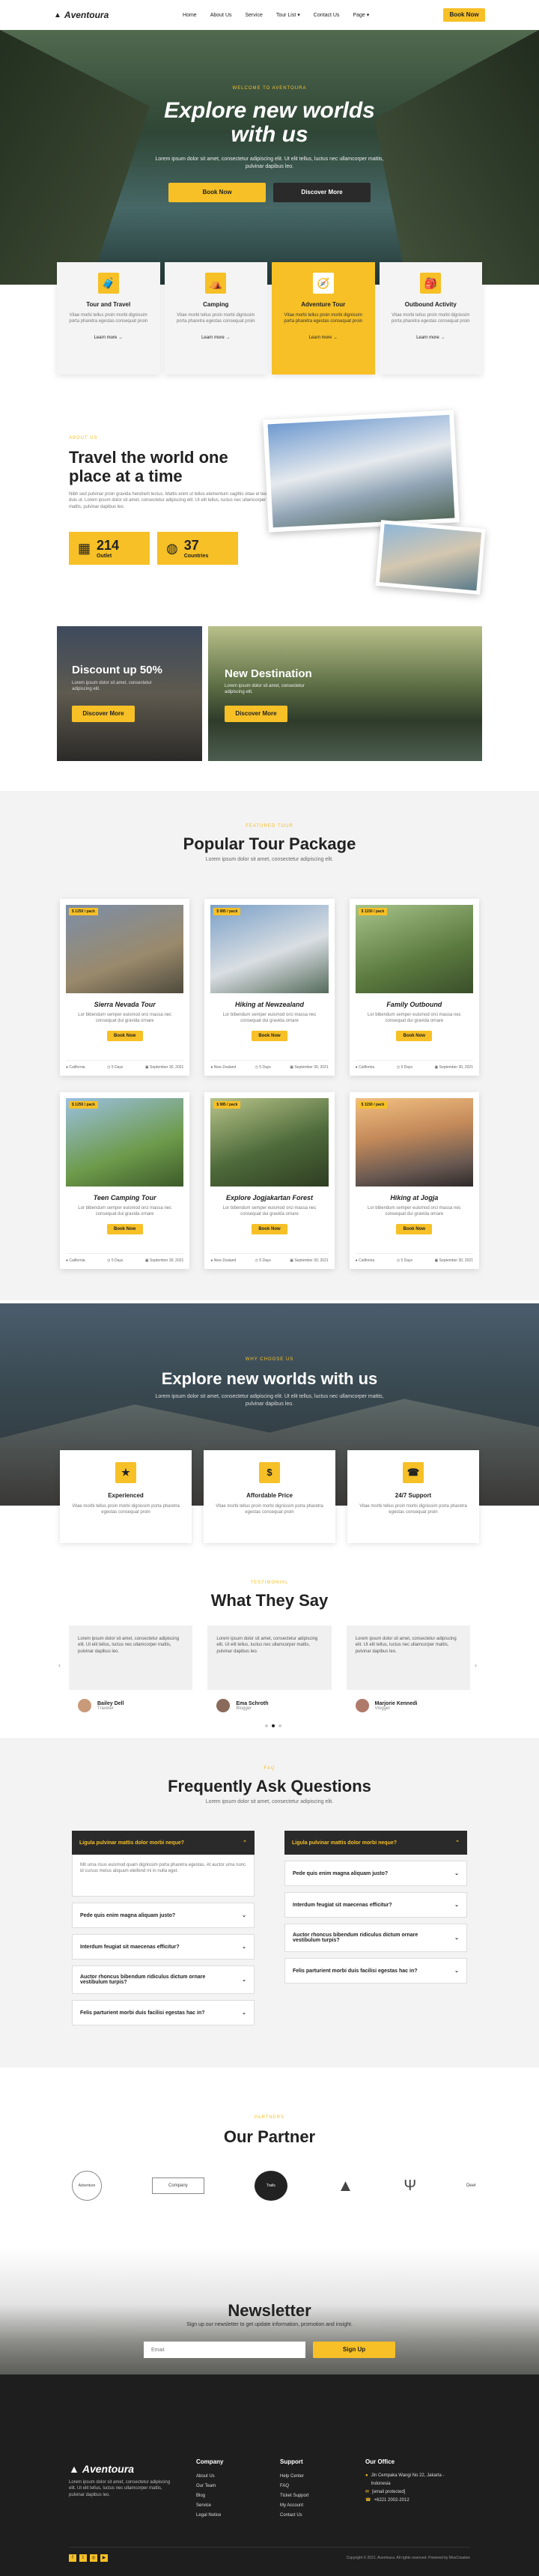  I want to click on hero-book-button: Book Now, so click(217, 193).